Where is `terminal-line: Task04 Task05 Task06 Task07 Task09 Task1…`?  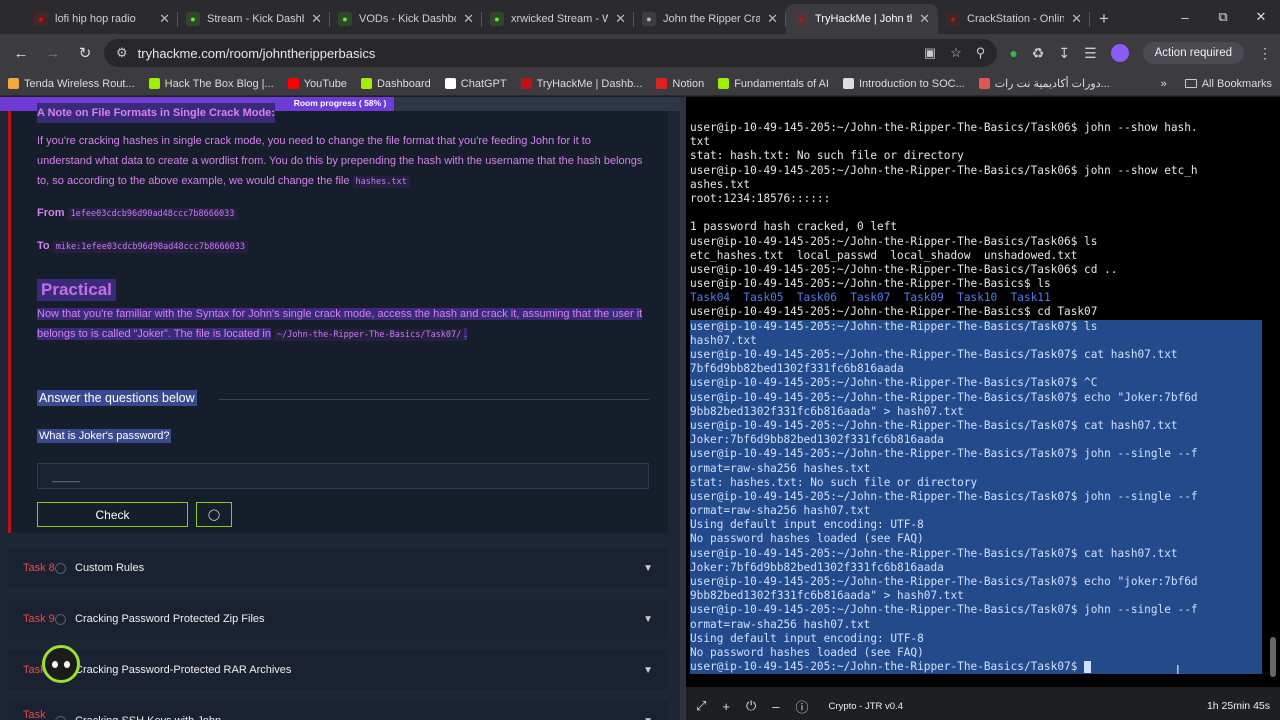
terminal-line: Task04 Task05 Task06 Task07 Task09 Task1… is located at coordinates (976, 298).